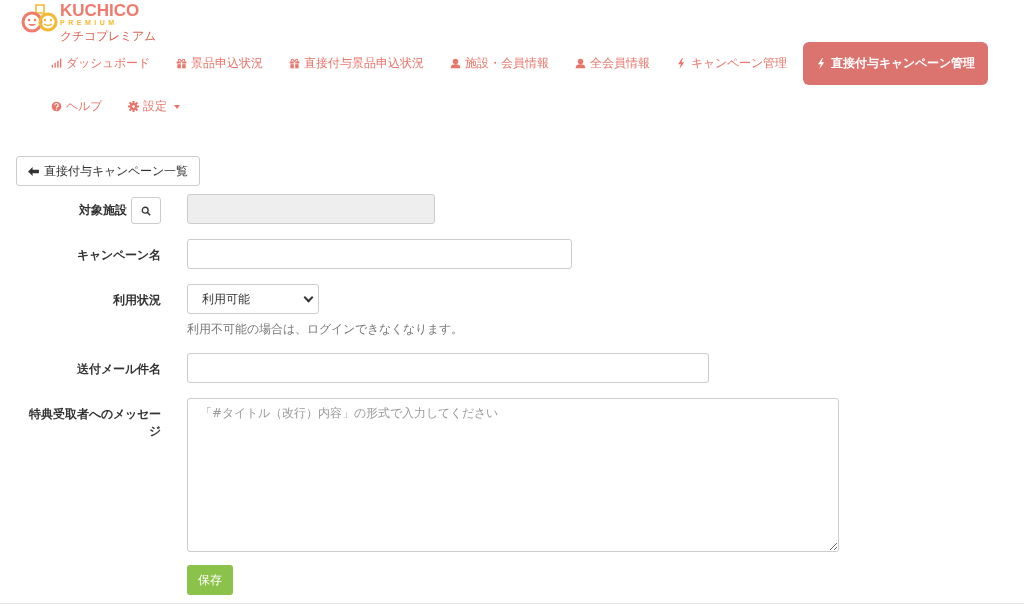 The width and height of the screenshot is (1024, 604). What do you see at coordinates (103, 210) in the screenshot?
I see `field-label: 対象施設` at bounding box center [103, 210].